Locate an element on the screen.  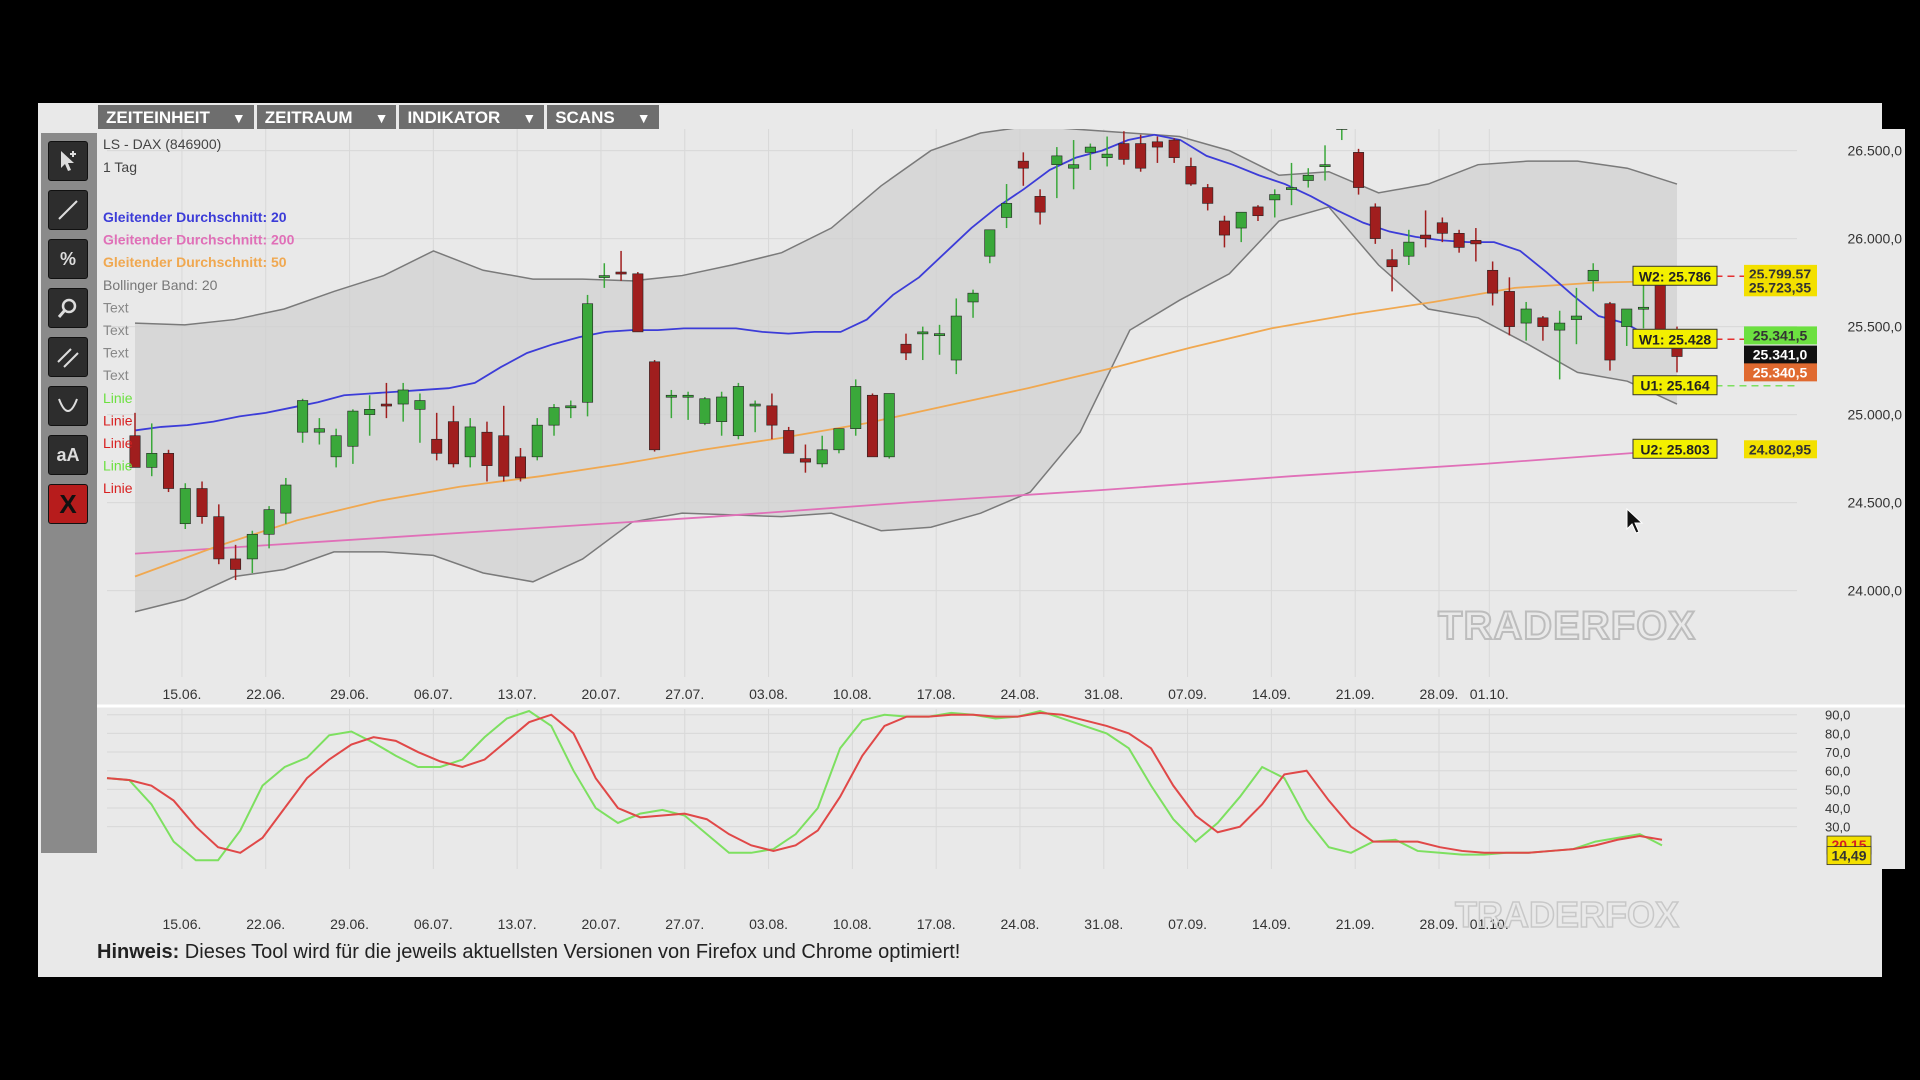
x-tick-label: 06.07. is located at coordinates (433, 924).